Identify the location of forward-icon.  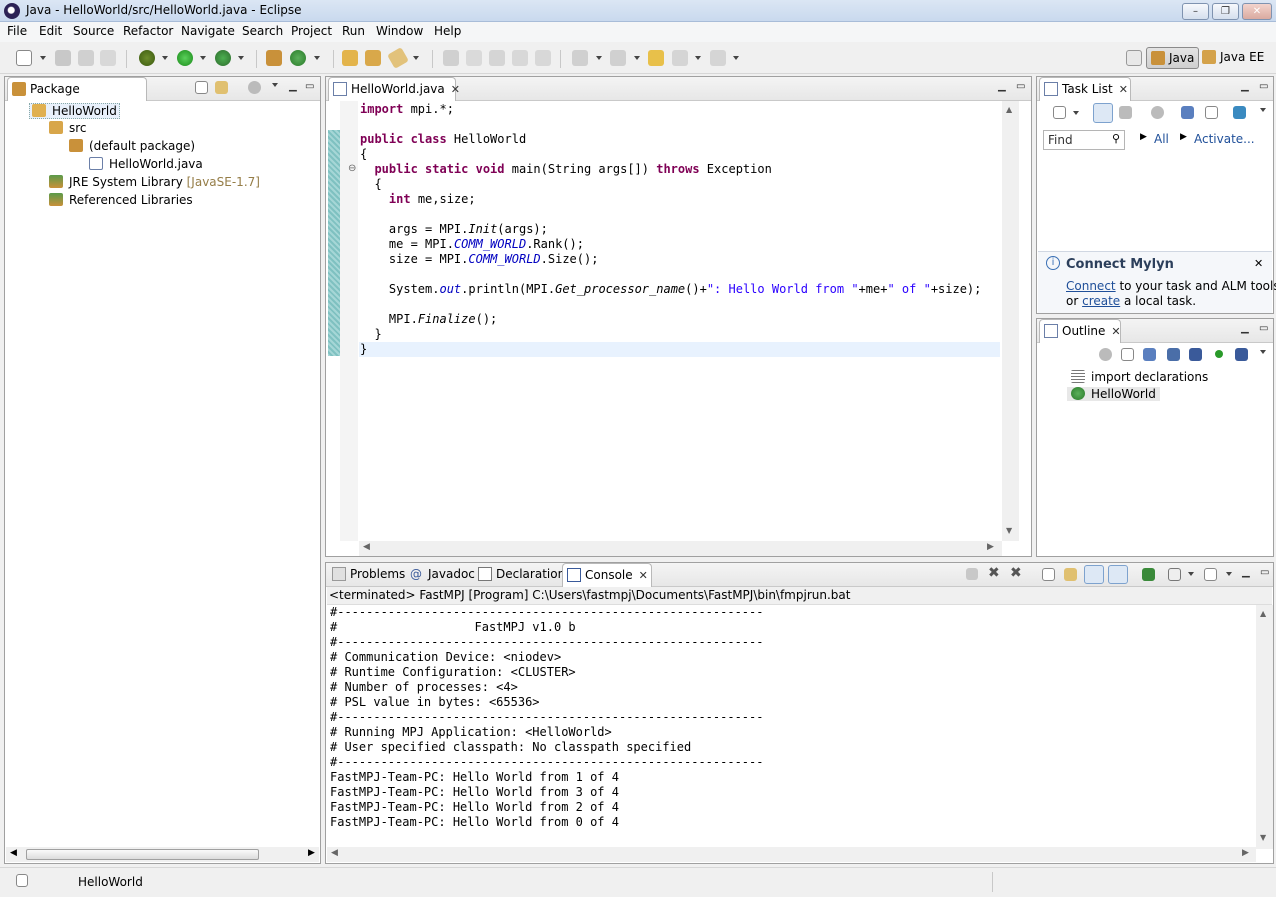
(718, 58).